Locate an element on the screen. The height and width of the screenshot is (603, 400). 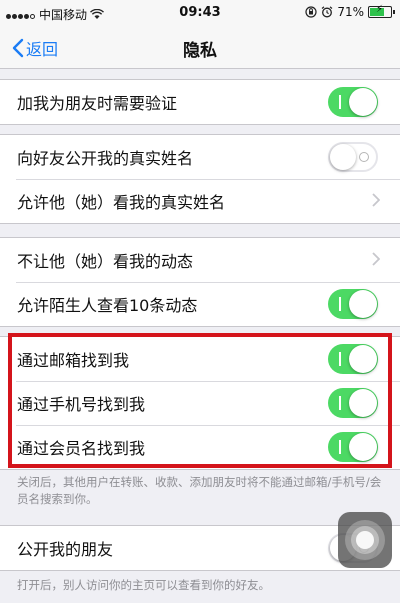
setting-label: 向好友公开我的真实姓名 is located at coordinates (105, 158).